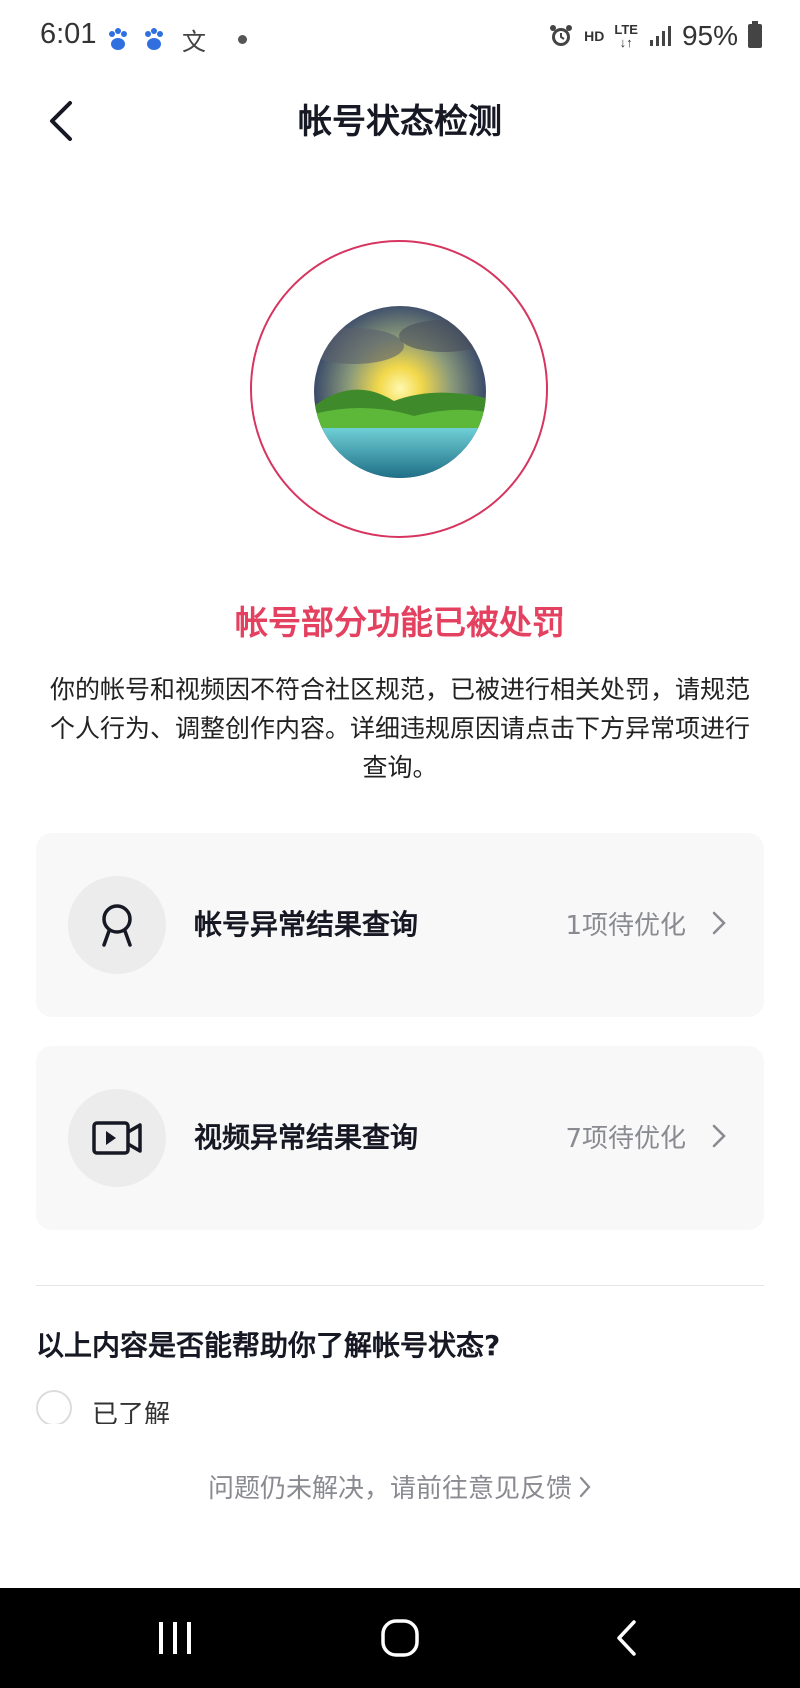 The height and width of the screenshot is (1688, 800). What do you see at coordinates (400, 622) in the screenshot?
I see `penalty-title: 帐号部分功能已被处罚` at bounding box center [400, 622].